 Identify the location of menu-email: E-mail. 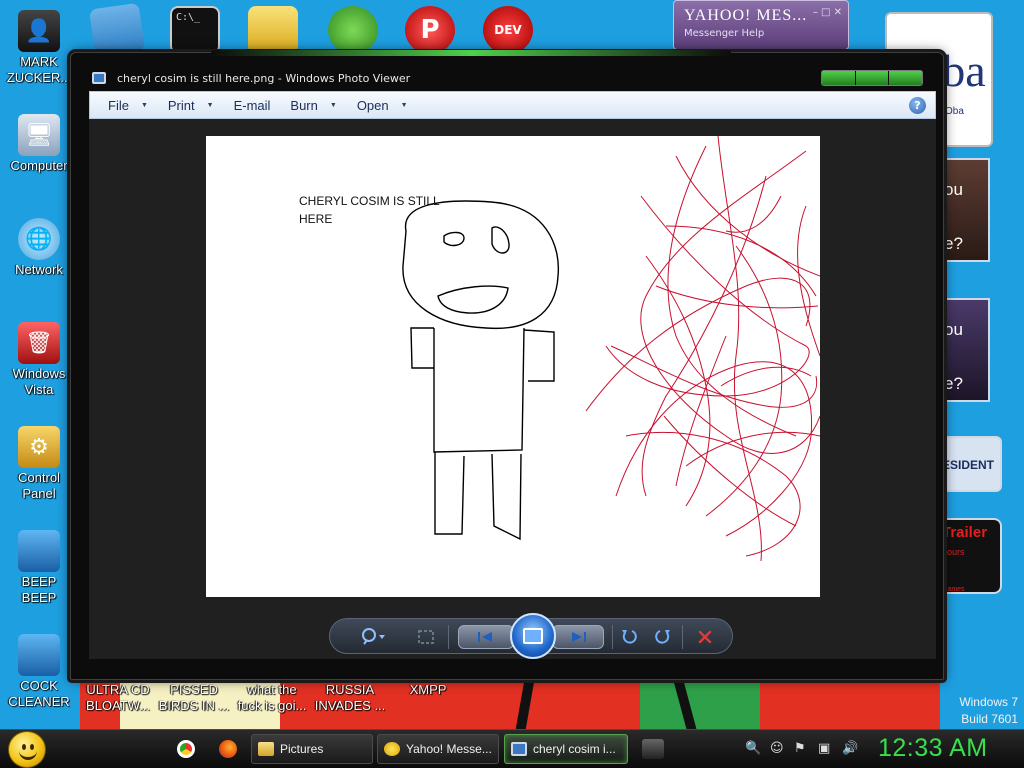
(252, 105).